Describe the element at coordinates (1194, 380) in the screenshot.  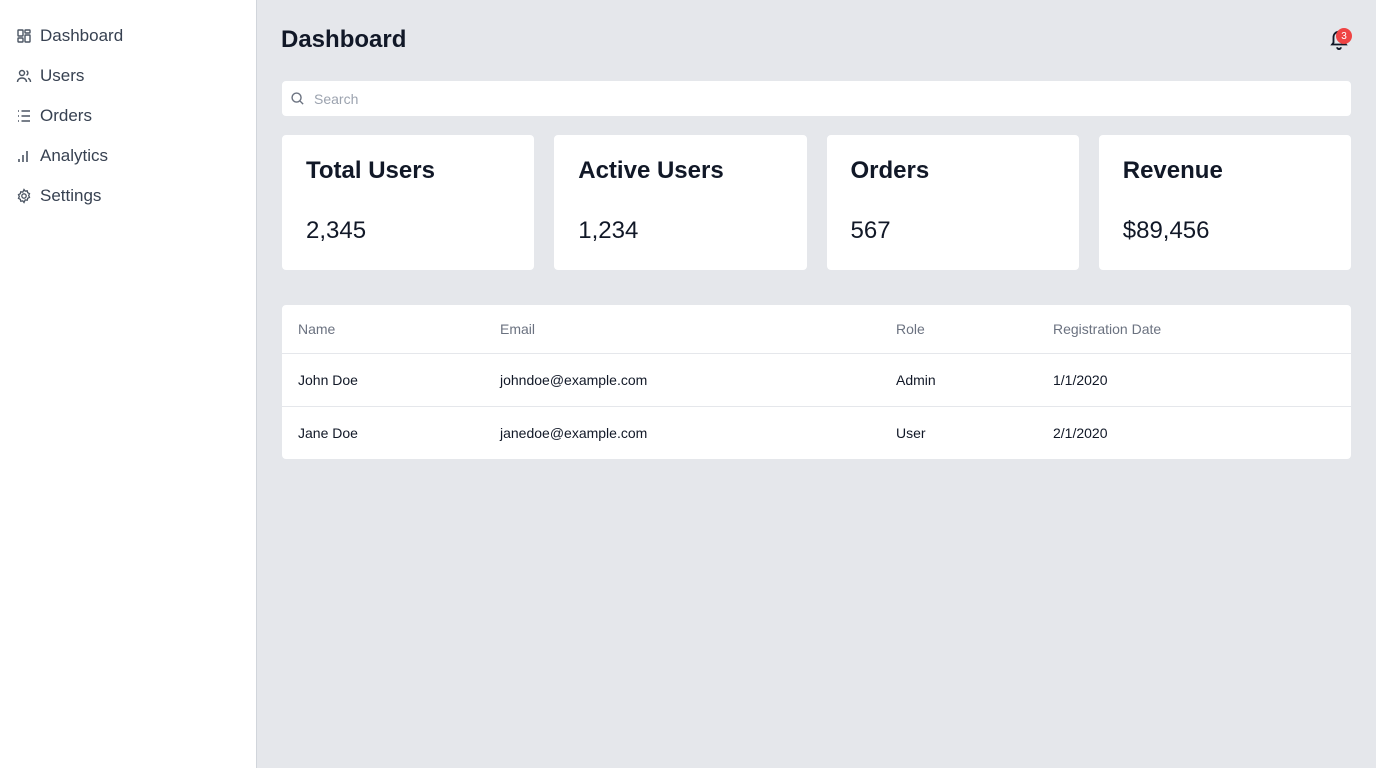
I see `cell-registration-date: 1/1/2020` at that location.